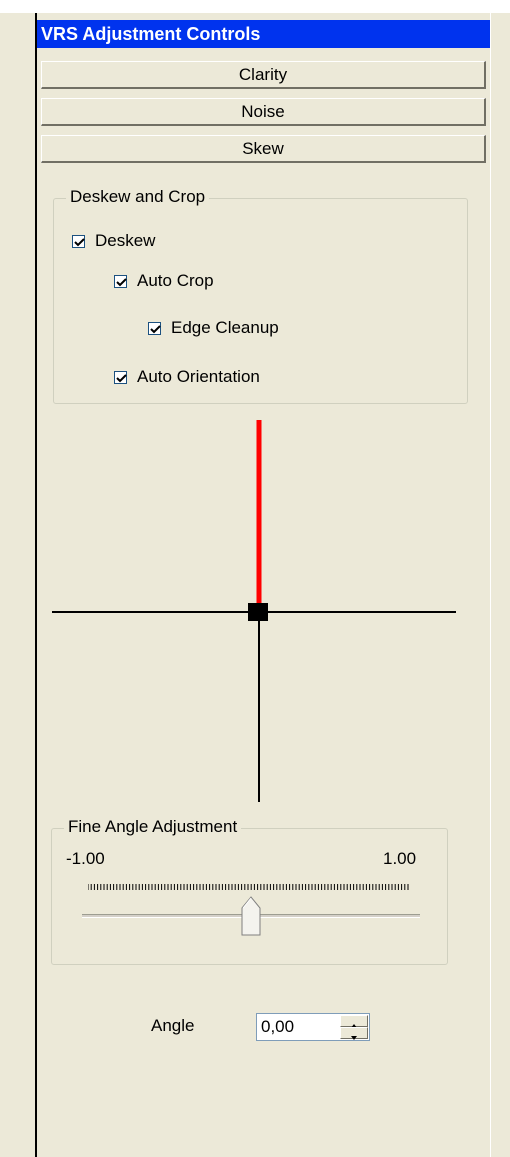 This screenshot has height=1157, width=510. I want to click on slider-ticks, so click(248, 887).